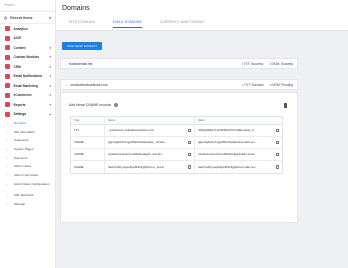 The height and width of the screenshot is (268, 348). What do you see at coordinates (82, 46) in the screenshot?
I see `add-domain-button: ADD NEW DOMAIN` at bounding box center [82, 46].